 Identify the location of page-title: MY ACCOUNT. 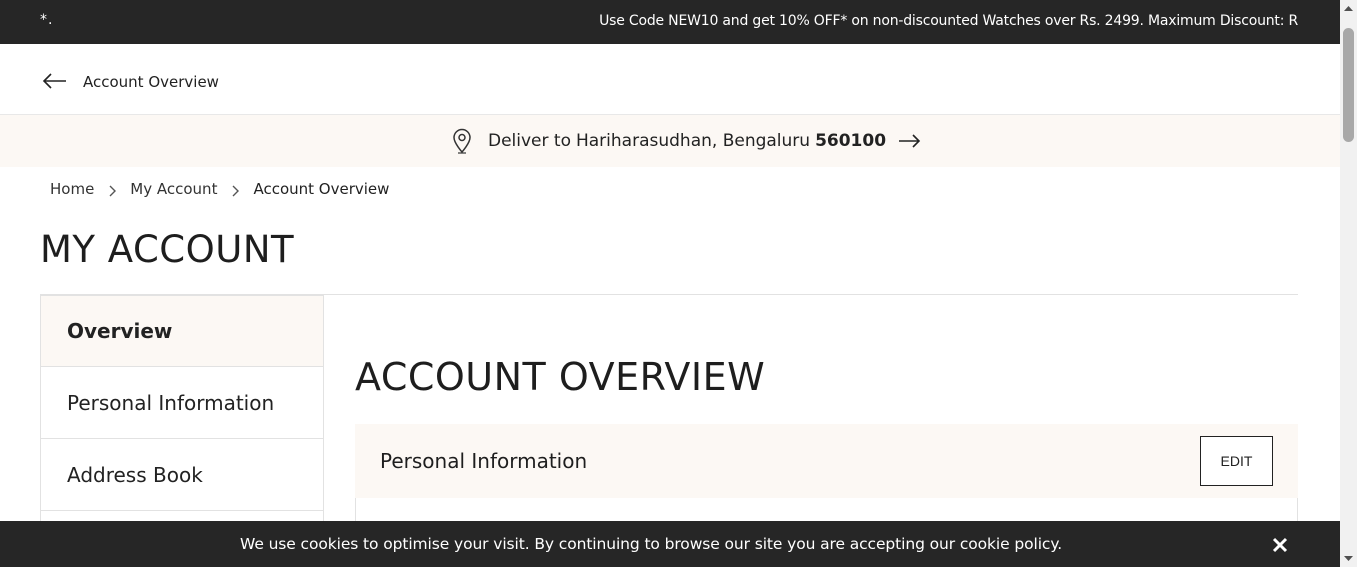
(167, 249).